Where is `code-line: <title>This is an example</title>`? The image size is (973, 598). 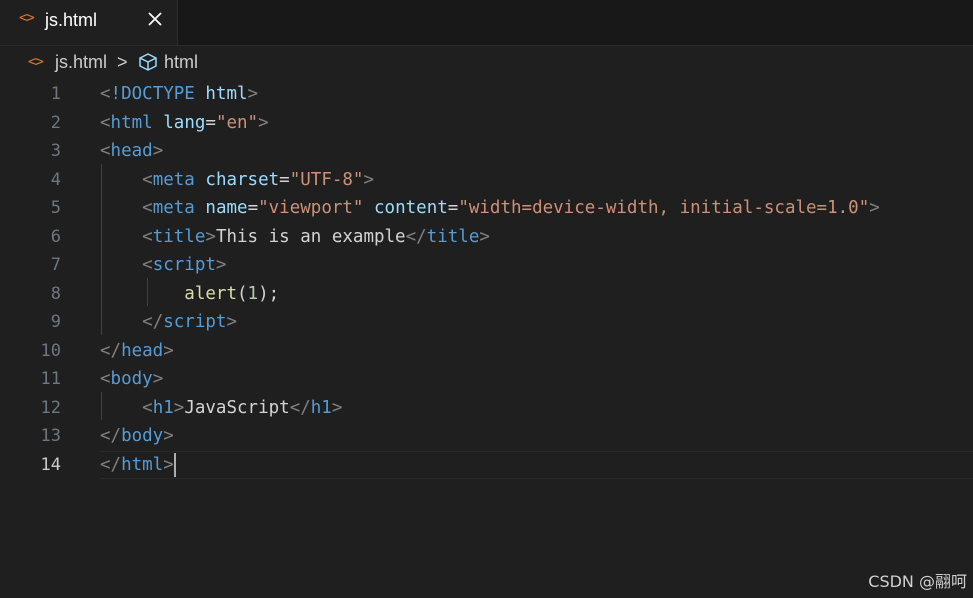 code-line: <title>This is an example</title> is located at coordinates (295, 237).